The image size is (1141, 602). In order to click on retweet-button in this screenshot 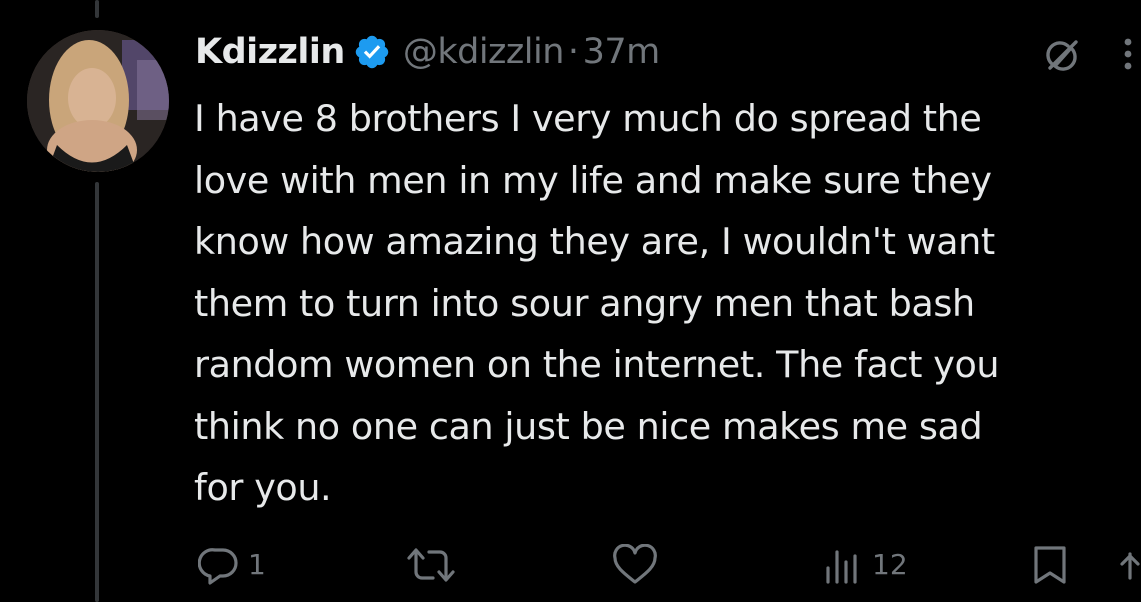, I will do `click(435, 564)`.